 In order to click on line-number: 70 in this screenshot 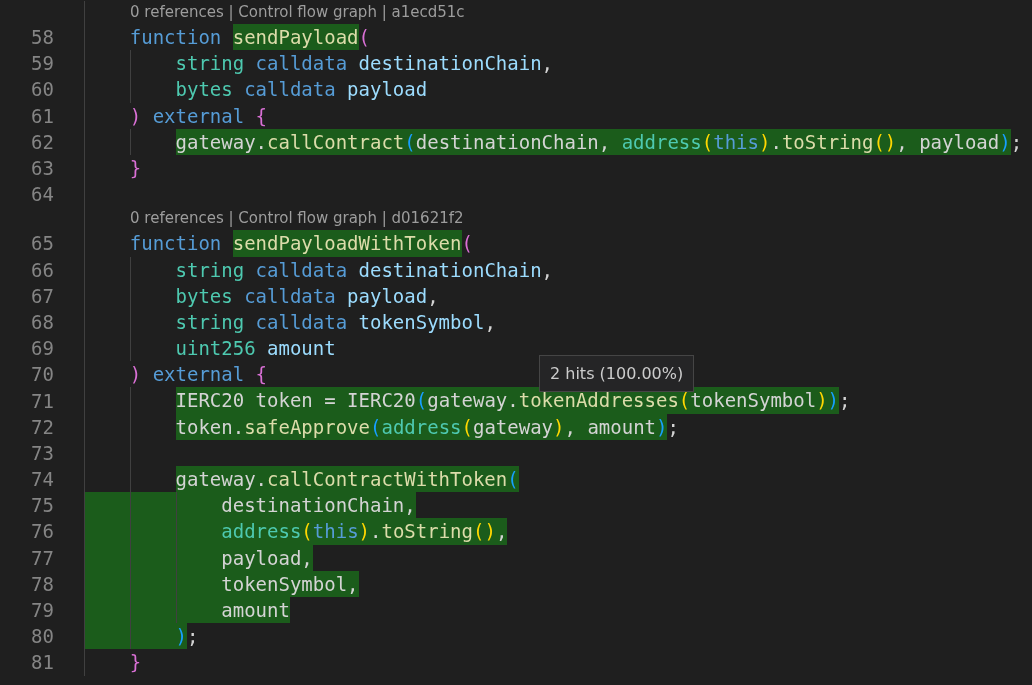, I will do `click(42, 375)`.